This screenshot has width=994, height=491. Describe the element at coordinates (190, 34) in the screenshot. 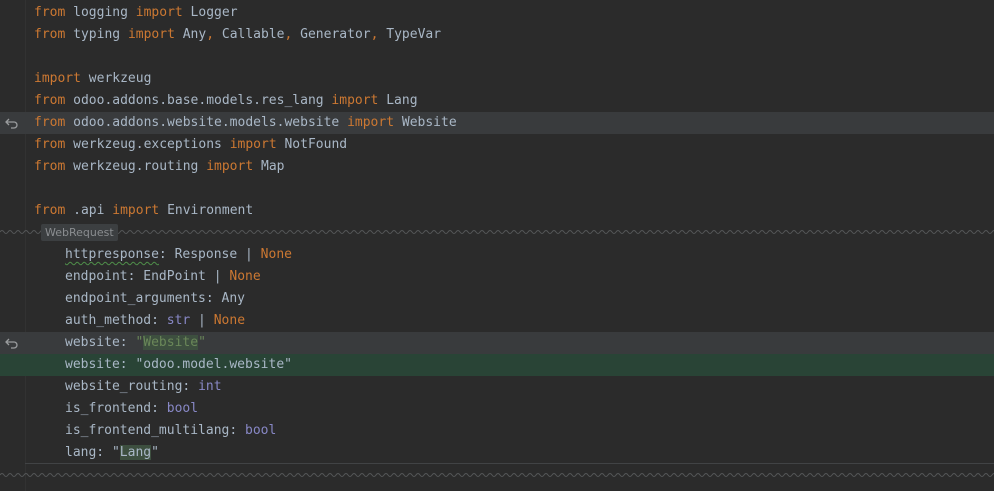

I see `code-token: Any` at that location.